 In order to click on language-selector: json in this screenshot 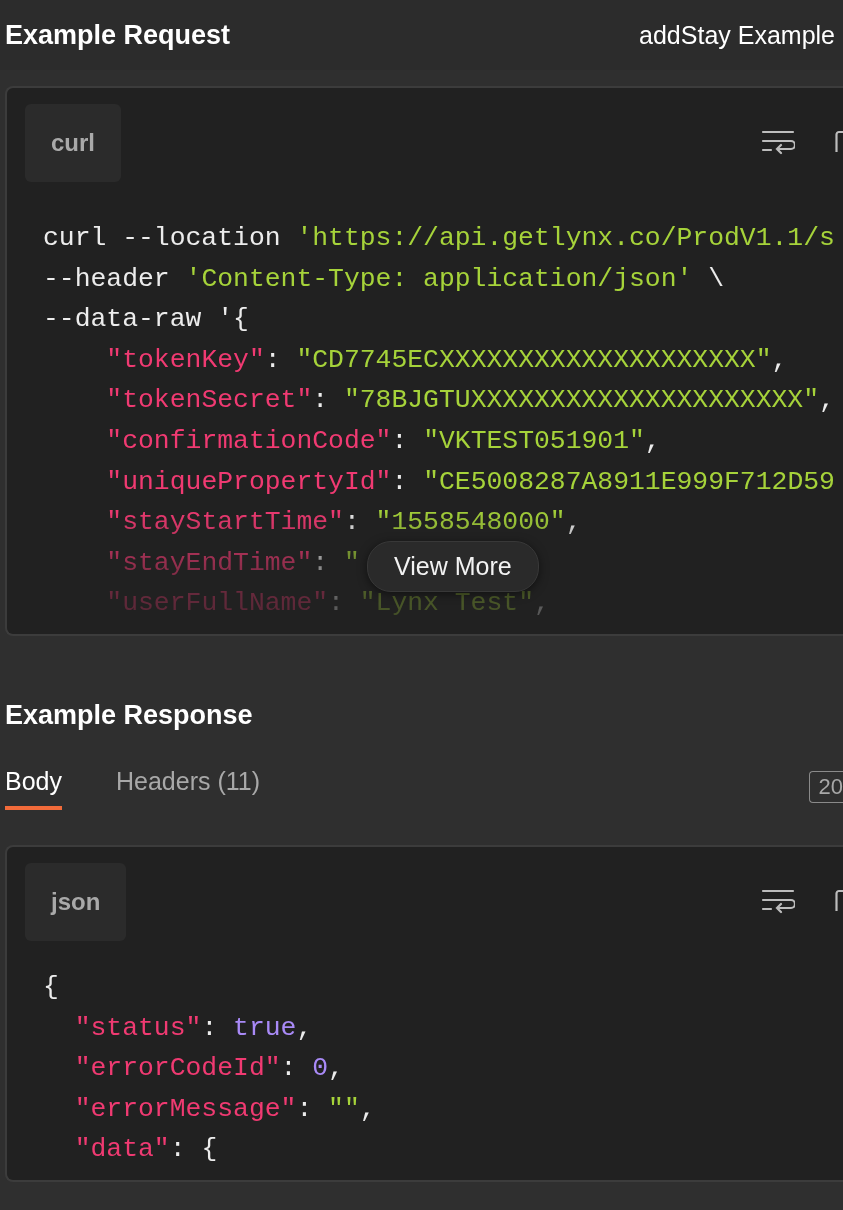, I will do `click(76, 901)`.